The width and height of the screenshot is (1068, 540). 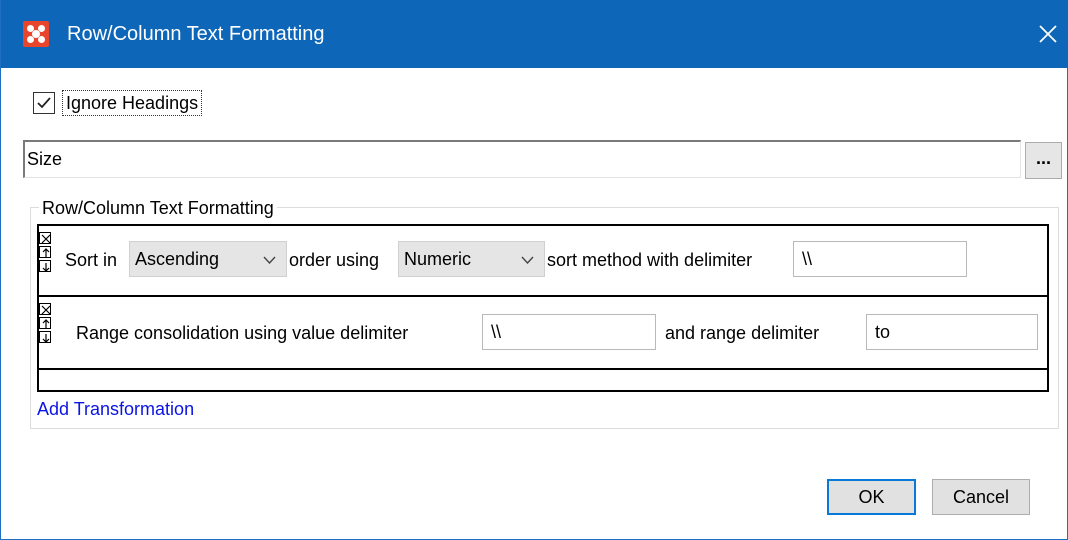 I want to click on sort-prefix-label: Sort in, so click(x=91, y=260).